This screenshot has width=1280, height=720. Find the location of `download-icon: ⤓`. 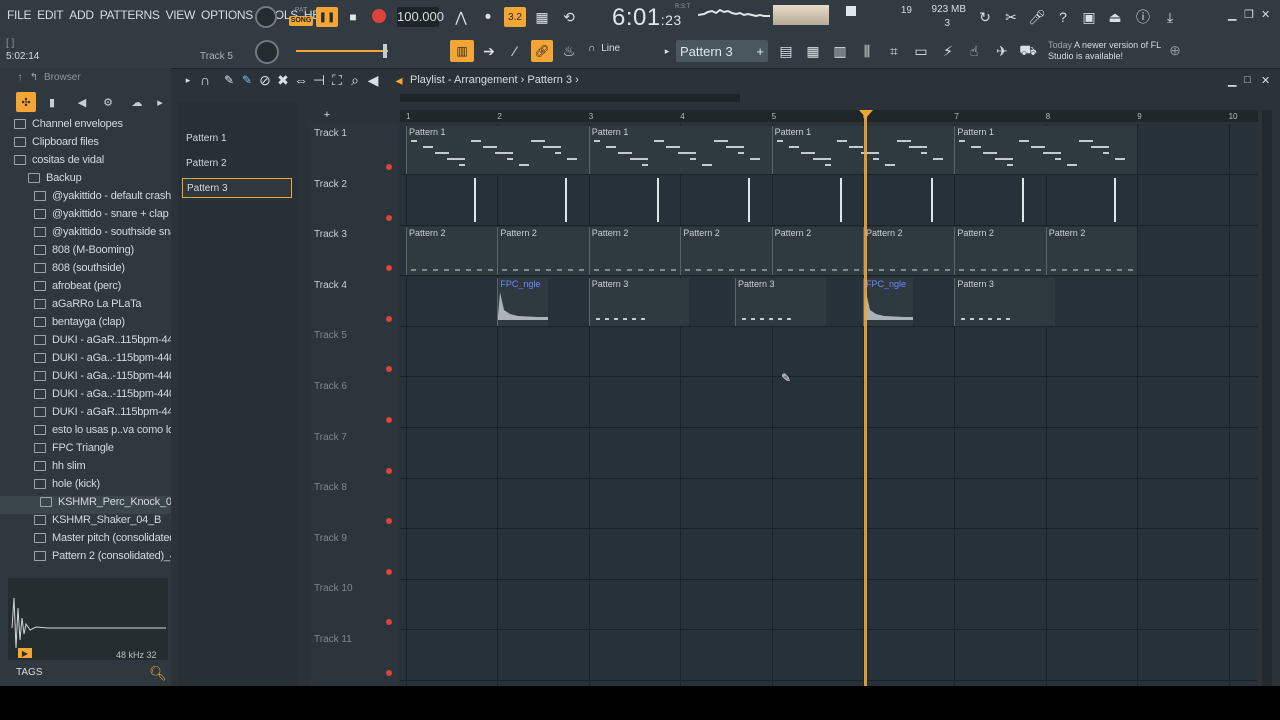

download-icon: ⤓ is located at coordinates (1170, 17).